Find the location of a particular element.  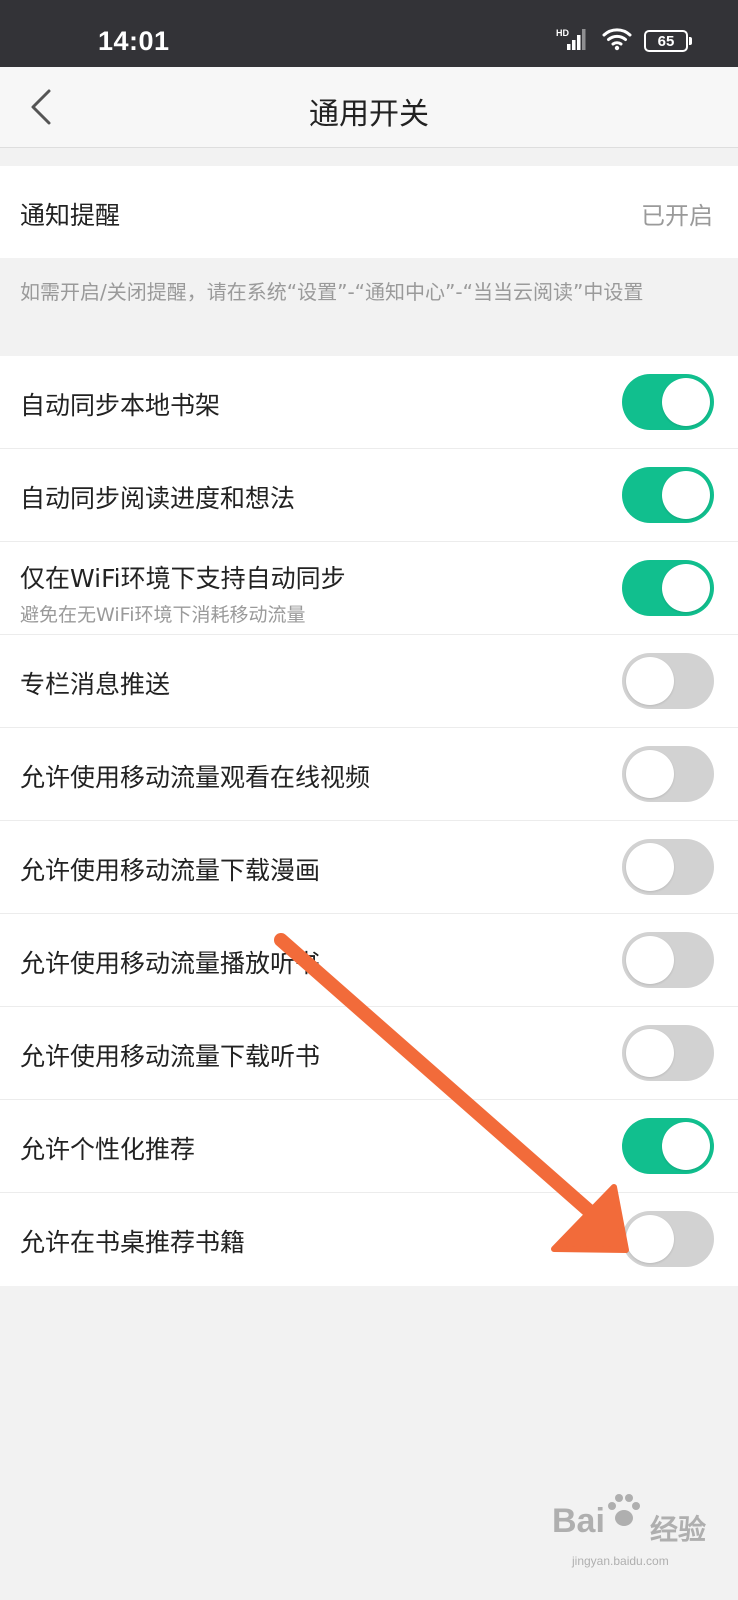

toggle-label: 允许使用移动流量下载听书 is located at coordinates (170, 1056).